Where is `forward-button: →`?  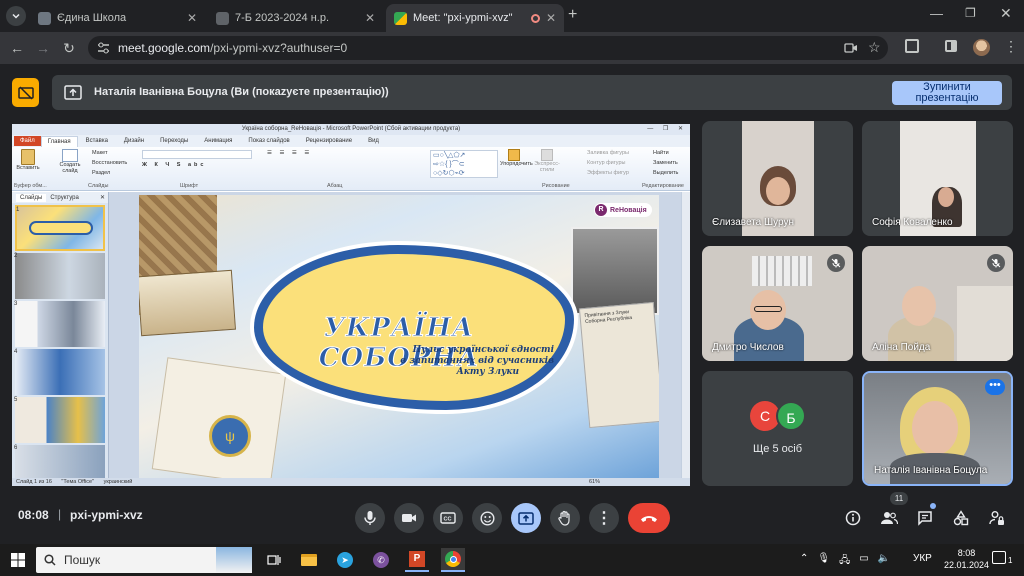
forward-button: → is located at coordinates (43, 48).